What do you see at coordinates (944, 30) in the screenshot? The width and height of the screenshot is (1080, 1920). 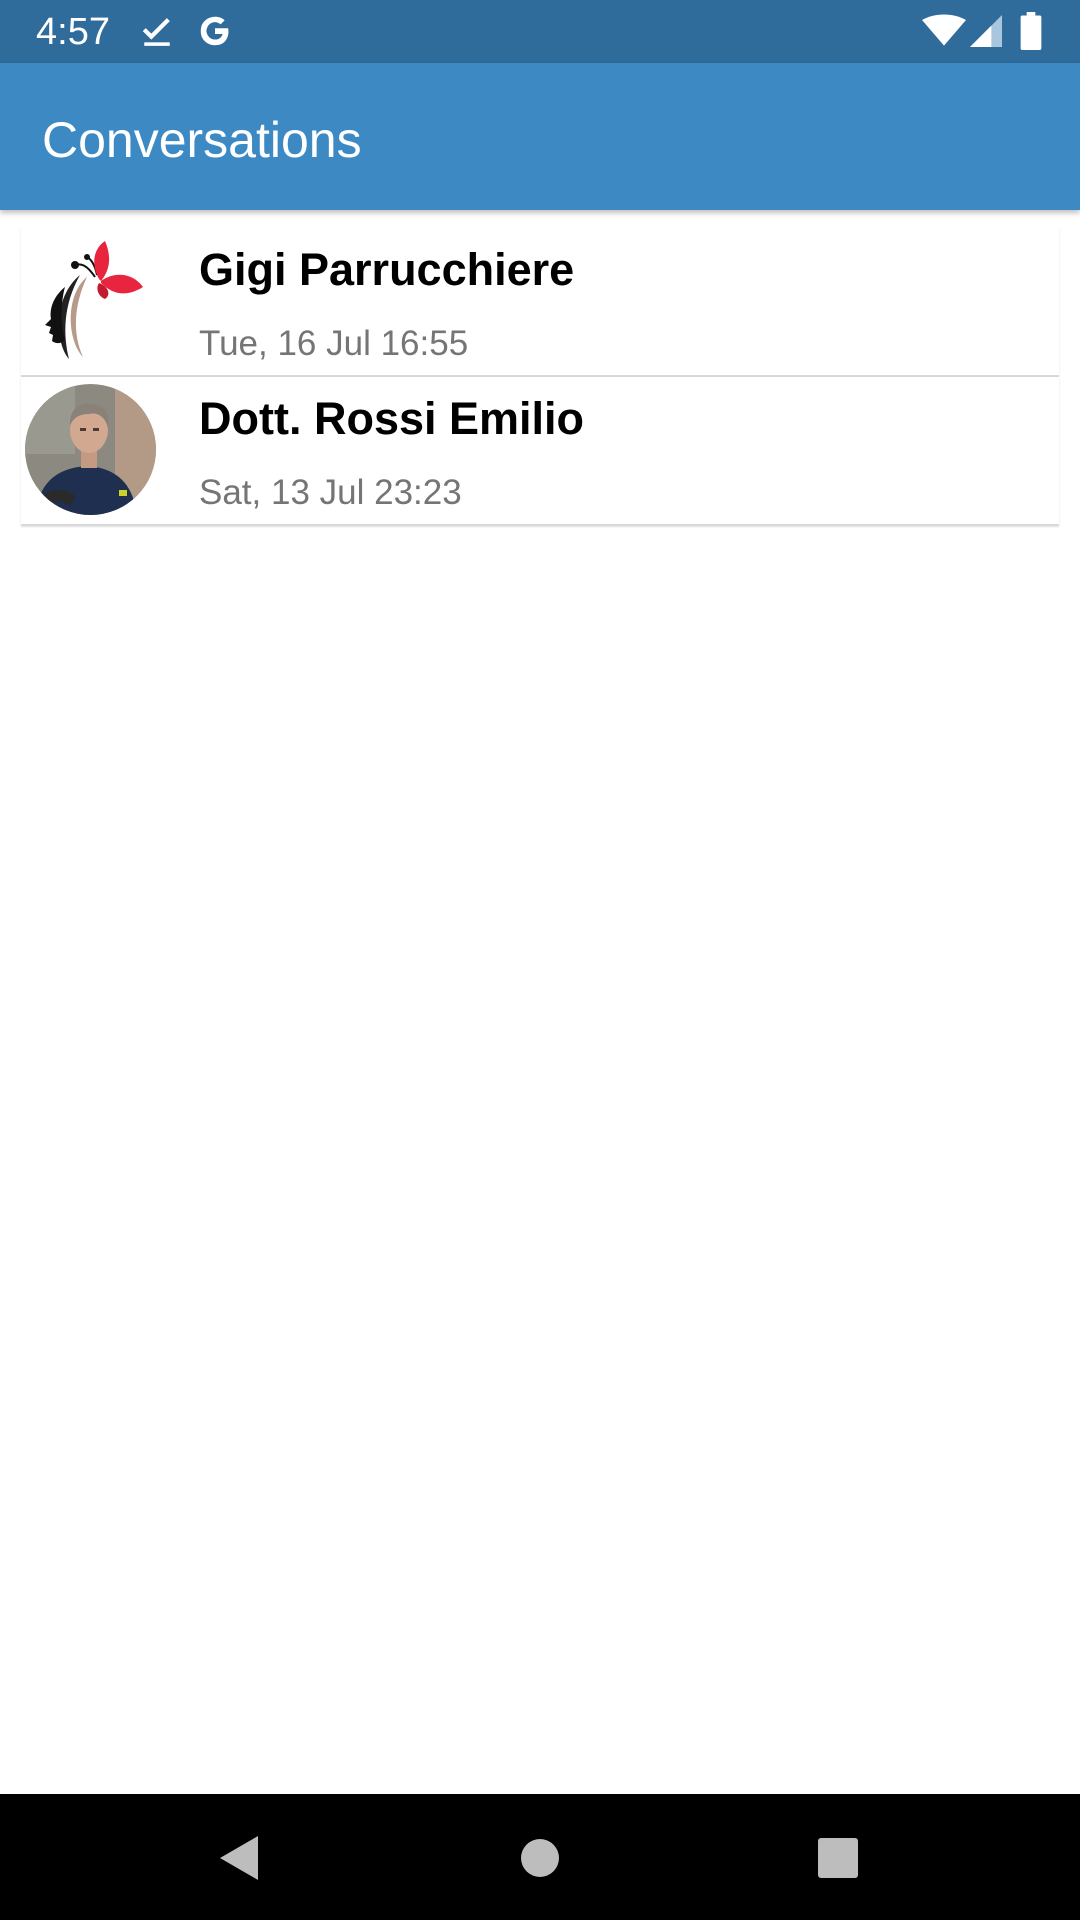 I see `wifi-icon` at bounding box center [944, 30].